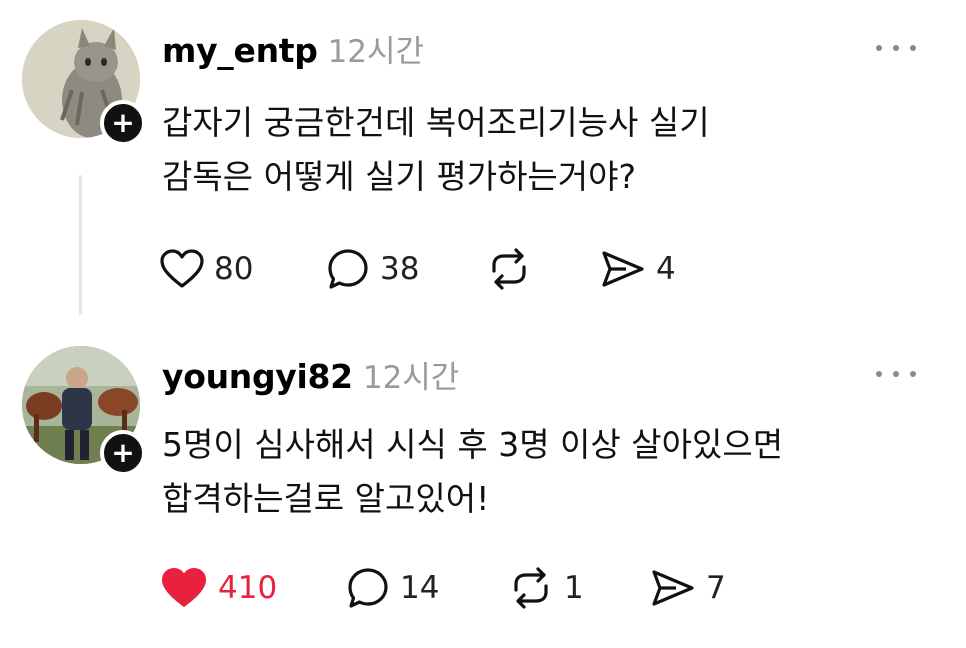 The image size is (966, 648). I want to click on username: my_entp, so click(240, 50).